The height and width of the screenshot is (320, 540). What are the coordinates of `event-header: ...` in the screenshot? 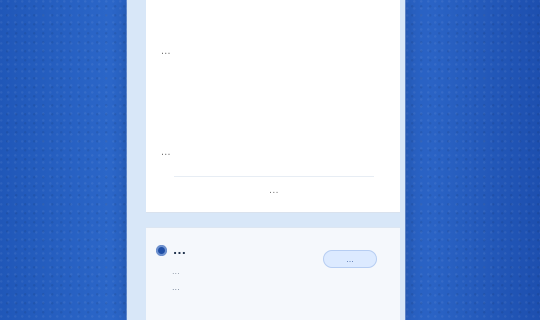 It's located at (171, 250).